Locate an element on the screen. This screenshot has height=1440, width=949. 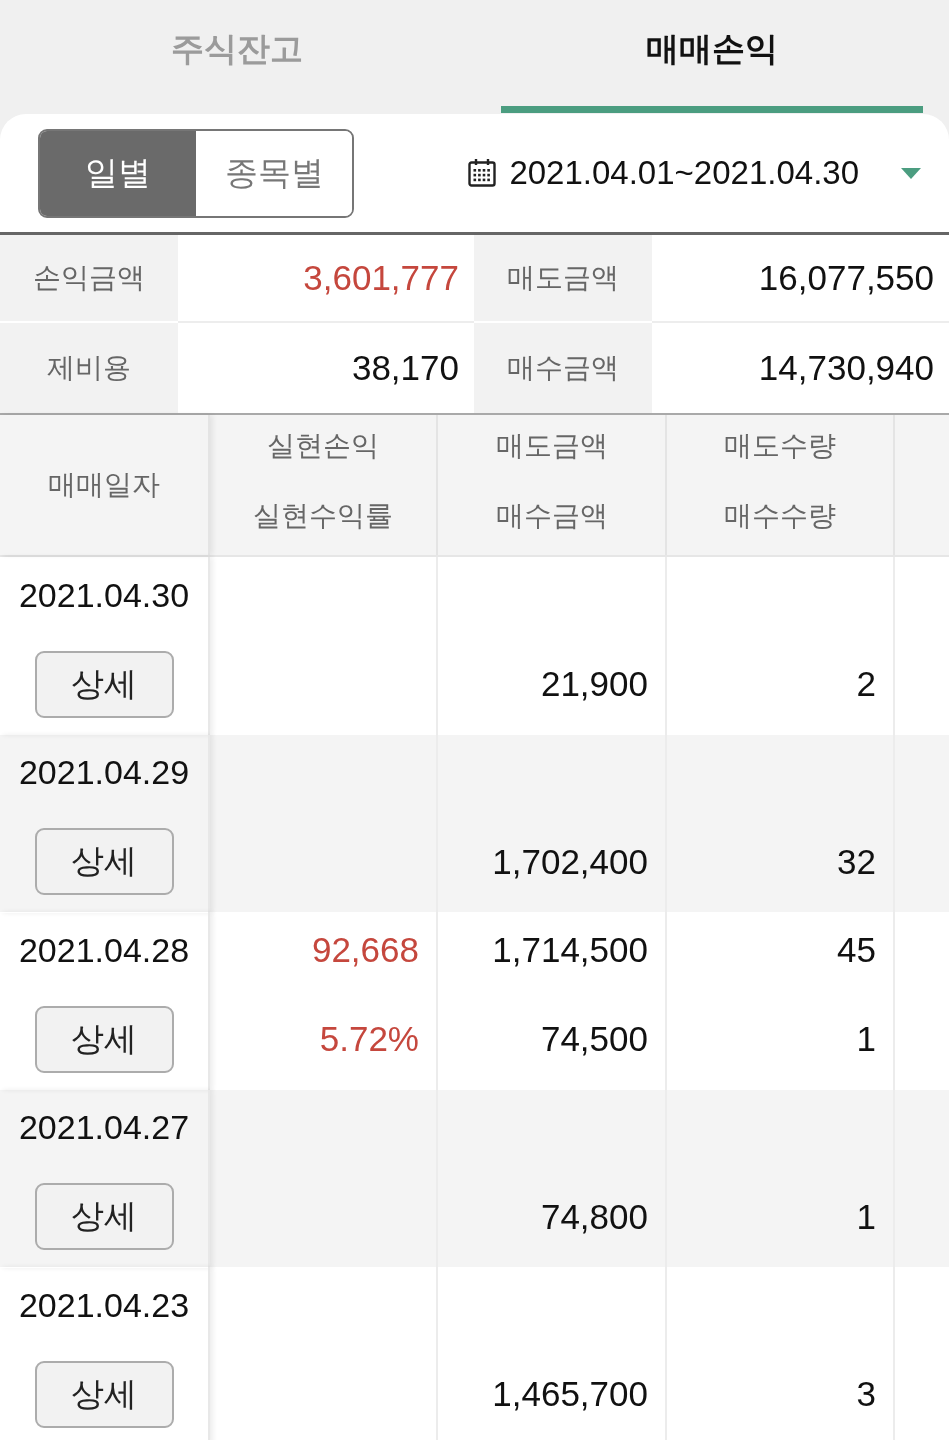
column-header: 실현손익 is located at coordinates (323, 446).